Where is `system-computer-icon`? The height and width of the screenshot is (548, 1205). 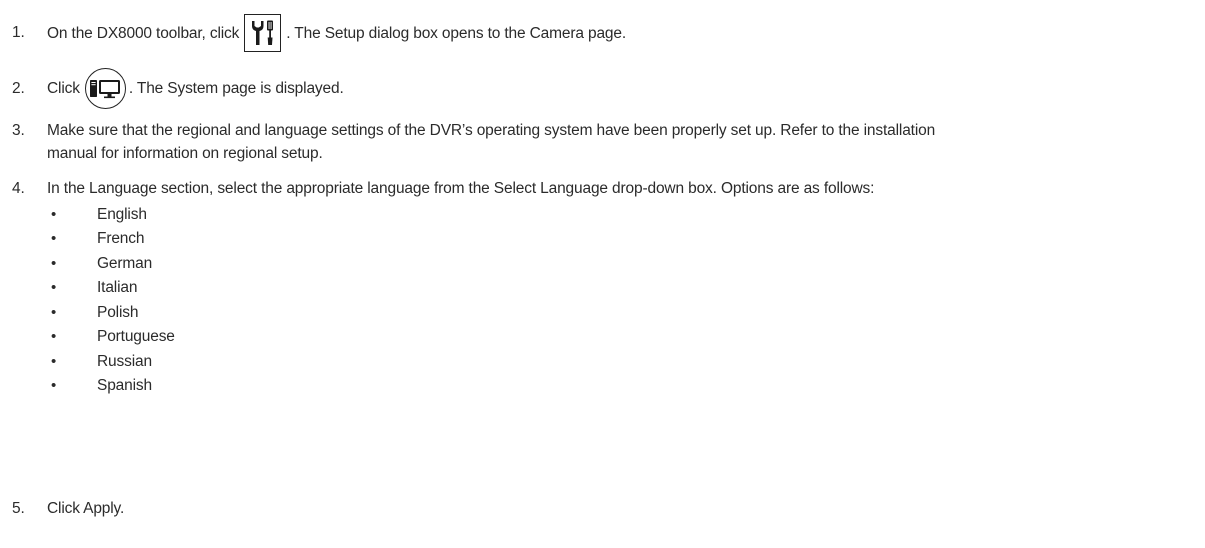 system-computer-icon is located at coordinates (105, 88).